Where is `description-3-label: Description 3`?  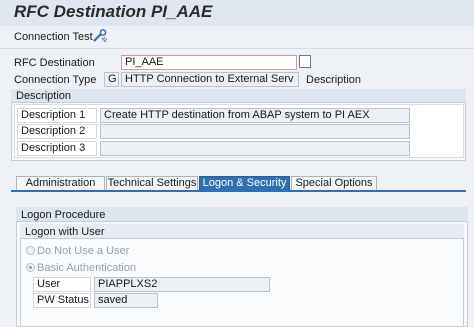 description-3-label: Description 3 is located at coordinates (57, 148).